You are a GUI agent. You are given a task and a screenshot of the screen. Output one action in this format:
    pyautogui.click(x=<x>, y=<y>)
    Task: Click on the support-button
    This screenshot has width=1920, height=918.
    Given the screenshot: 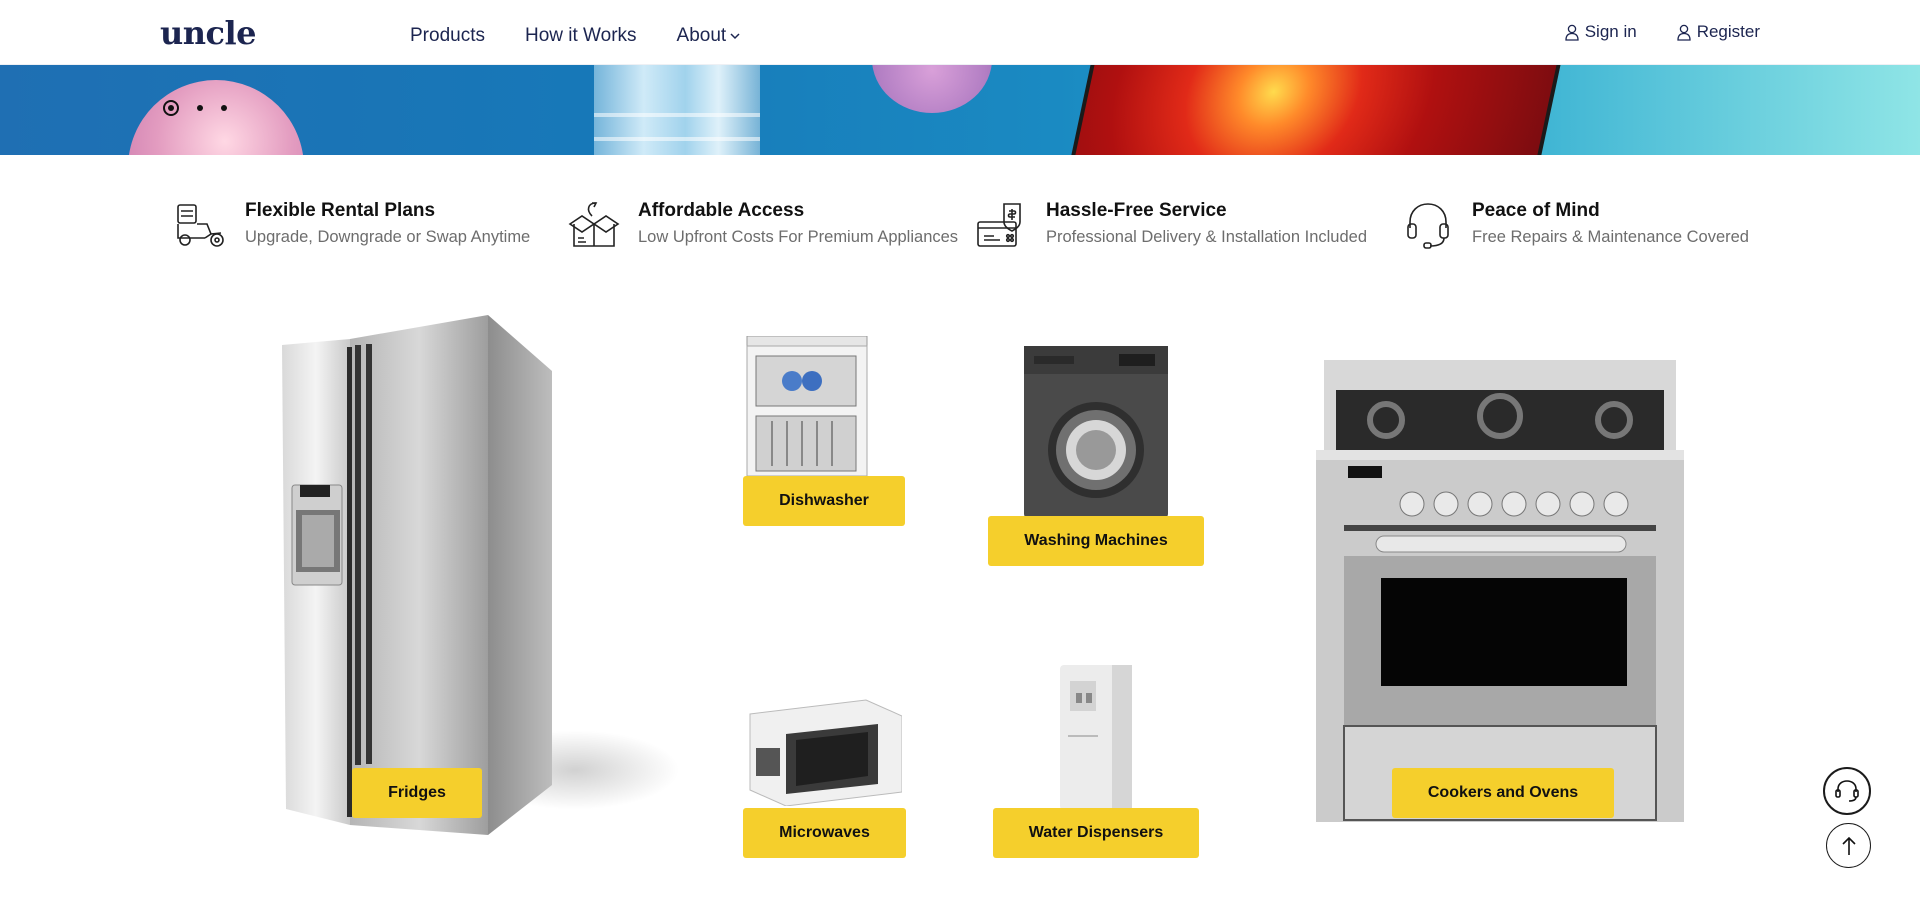 What is the action you would take?
    pyautogui.click(x=1847, y=791)
    